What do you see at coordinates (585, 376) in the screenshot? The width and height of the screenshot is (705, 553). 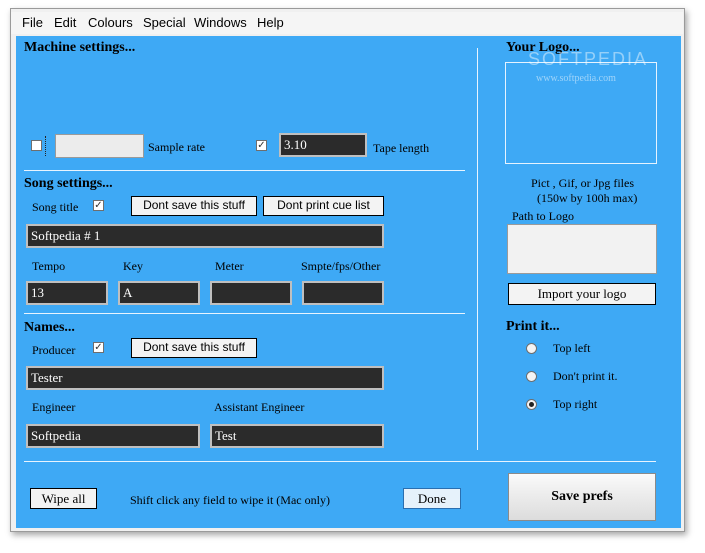 I see `radio-dont-print-label: Don't print it.` at bounding box center [585, 376].